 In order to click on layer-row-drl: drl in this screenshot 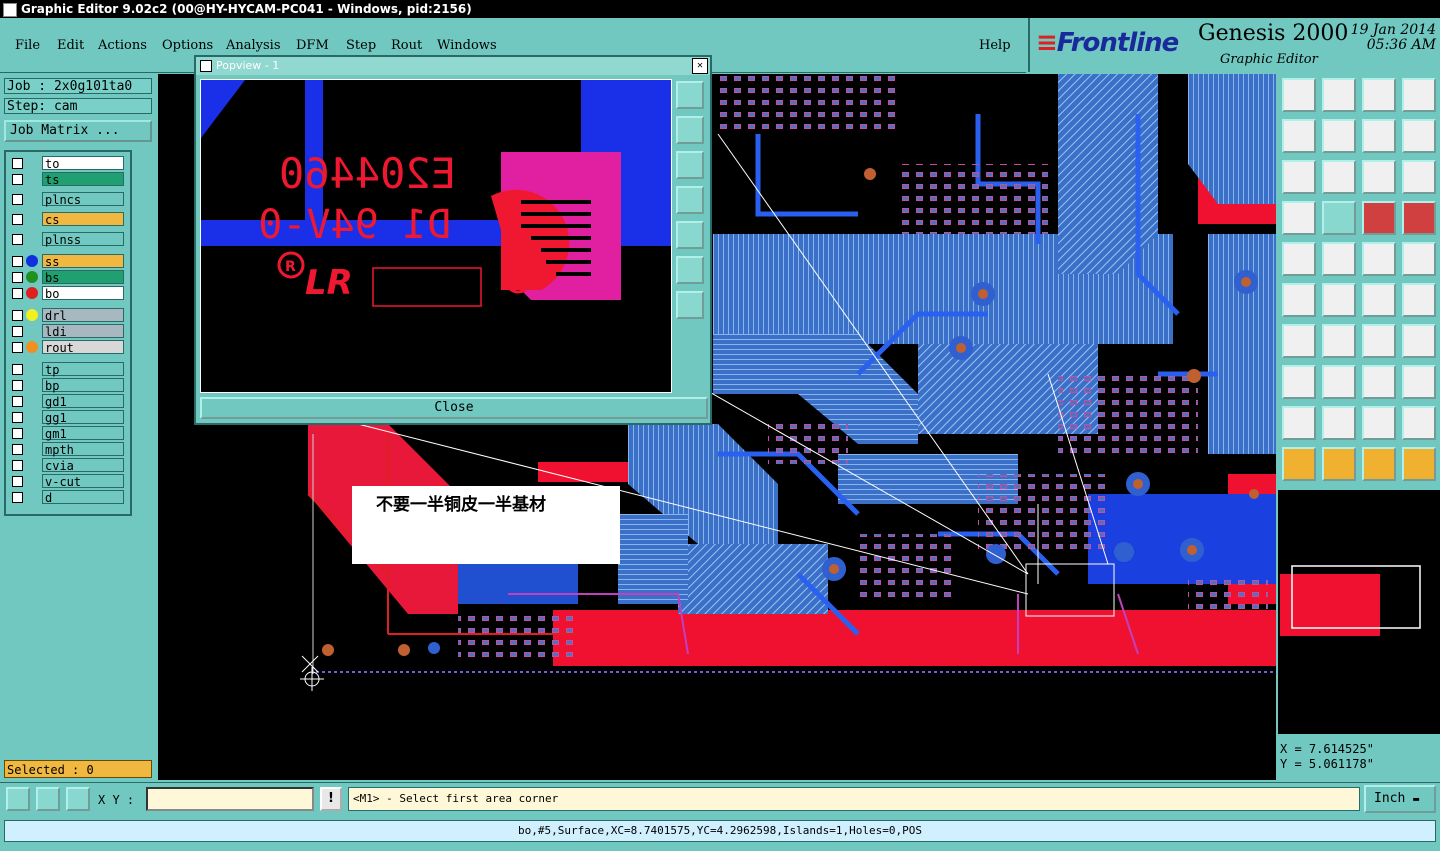, I will do `click(67, 315)`.